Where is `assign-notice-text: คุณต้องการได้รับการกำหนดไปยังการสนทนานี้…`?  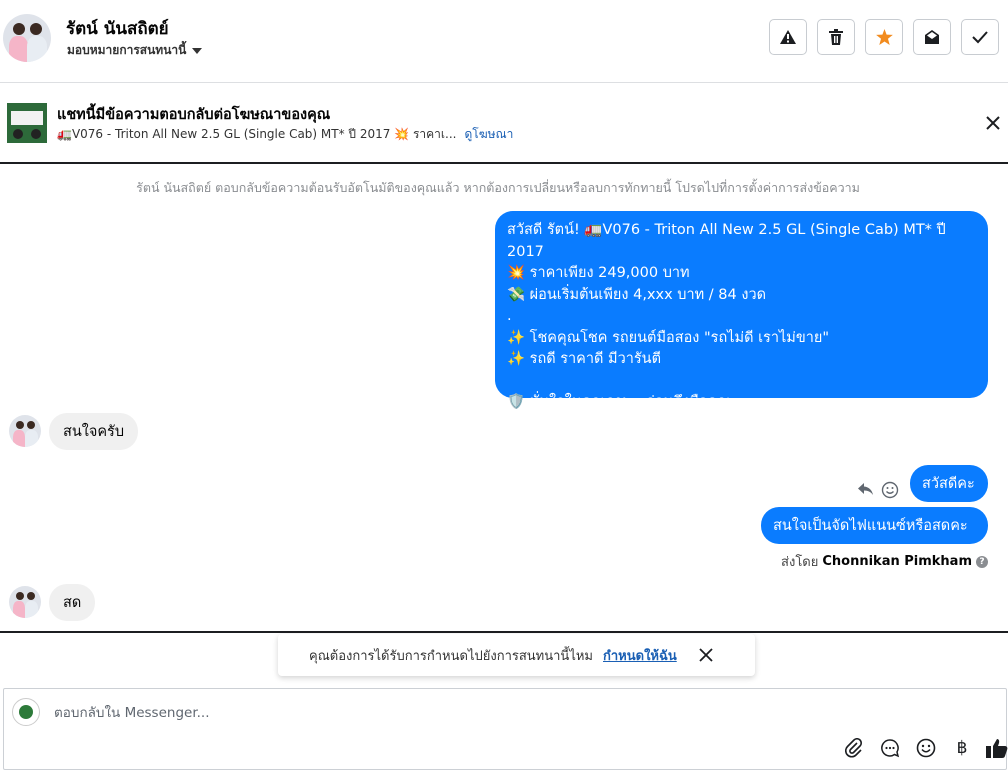 assign-notice-text: คุณต้องการได้รับการกำหนดไปยังการสนทนานี้… is located at coordinates (451, 656).